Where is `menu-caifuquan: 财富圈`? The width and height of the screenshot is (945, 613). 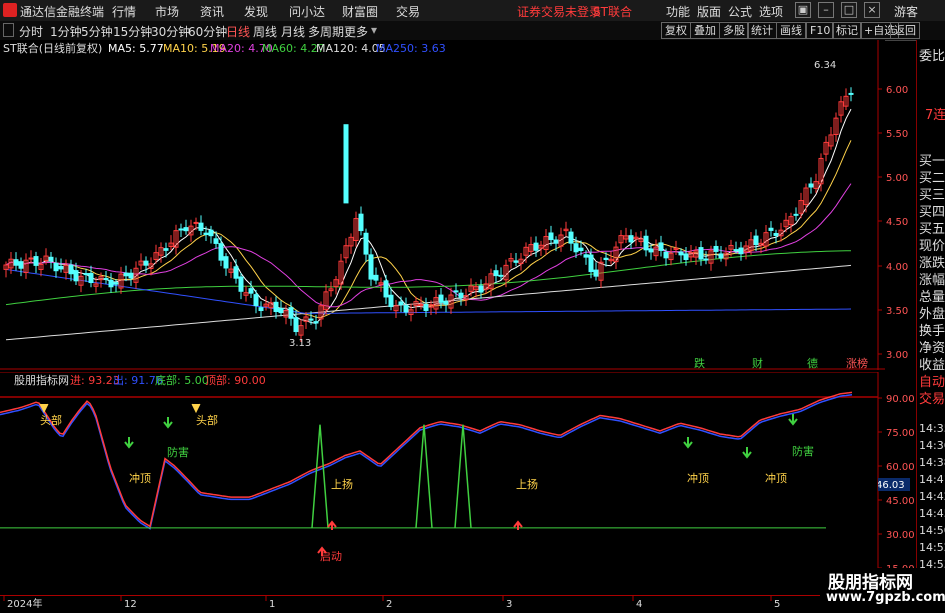
menu-caifuquan: 财富圈 is located at coordinates (360, 11).